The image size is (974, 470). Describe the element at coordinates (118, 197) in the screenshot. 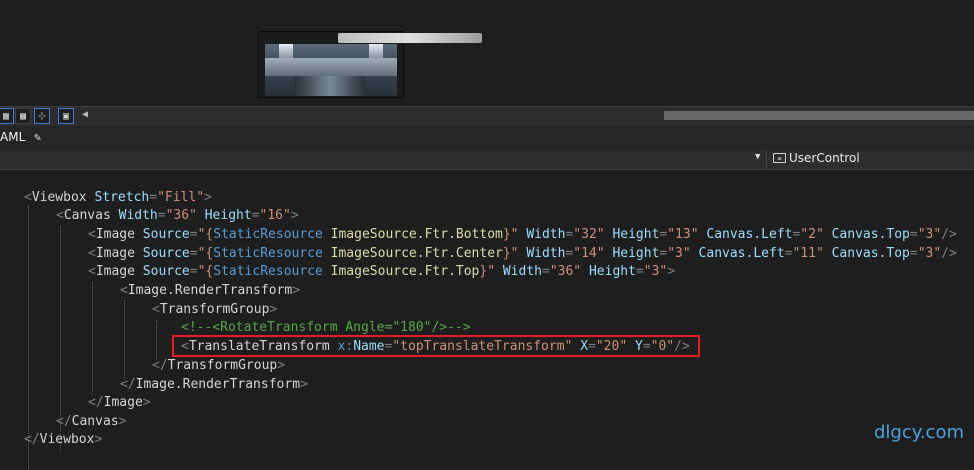

I see `code-line-1: <Viewbox Stretch="Fill">` at that location.